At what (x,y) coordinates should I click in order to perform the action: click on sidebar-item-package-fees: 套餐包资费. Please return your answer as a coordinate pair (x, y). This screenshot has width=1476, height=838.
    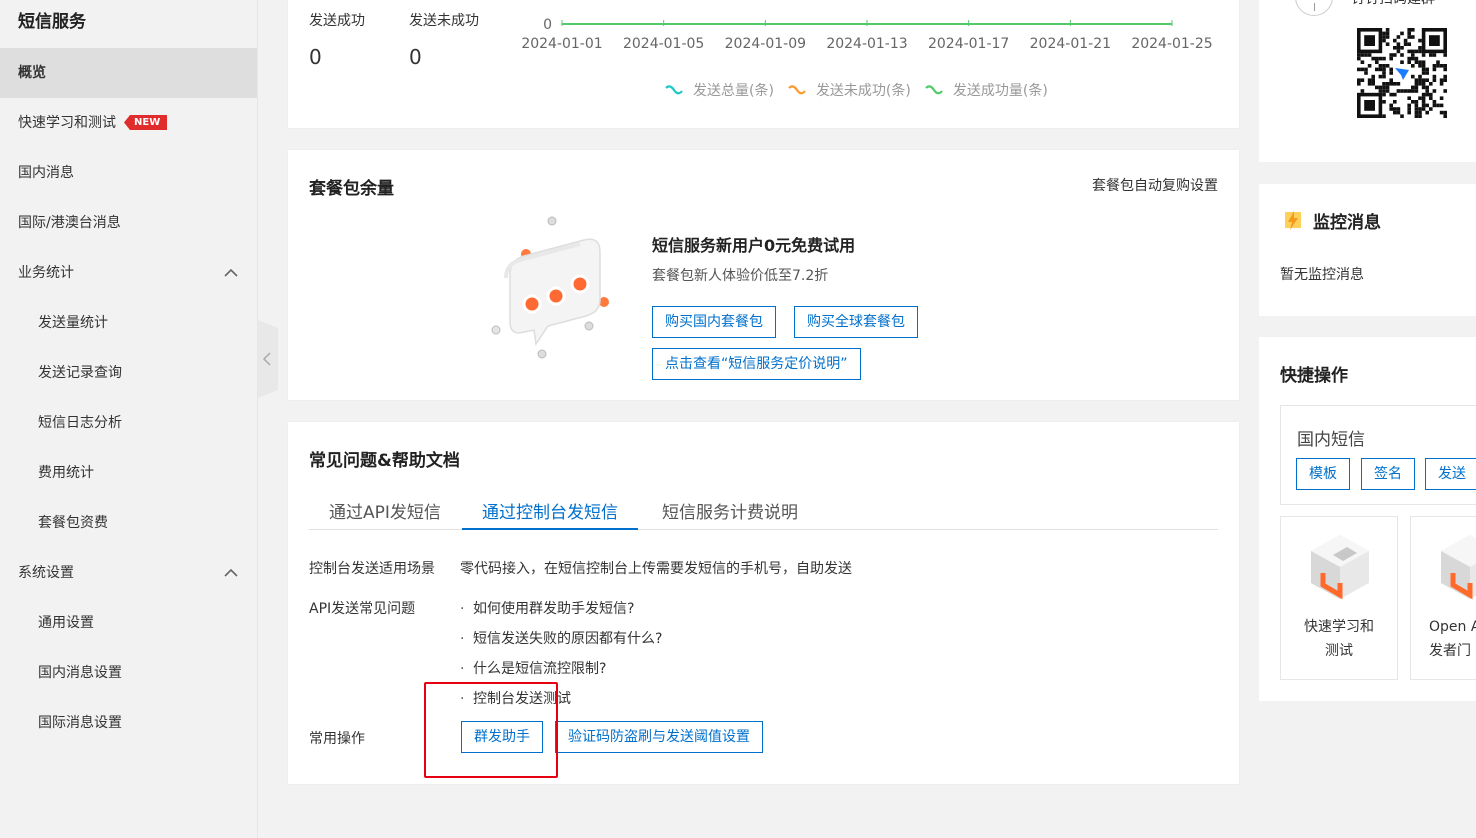
    Looking at the image, I should click on (128, 523).